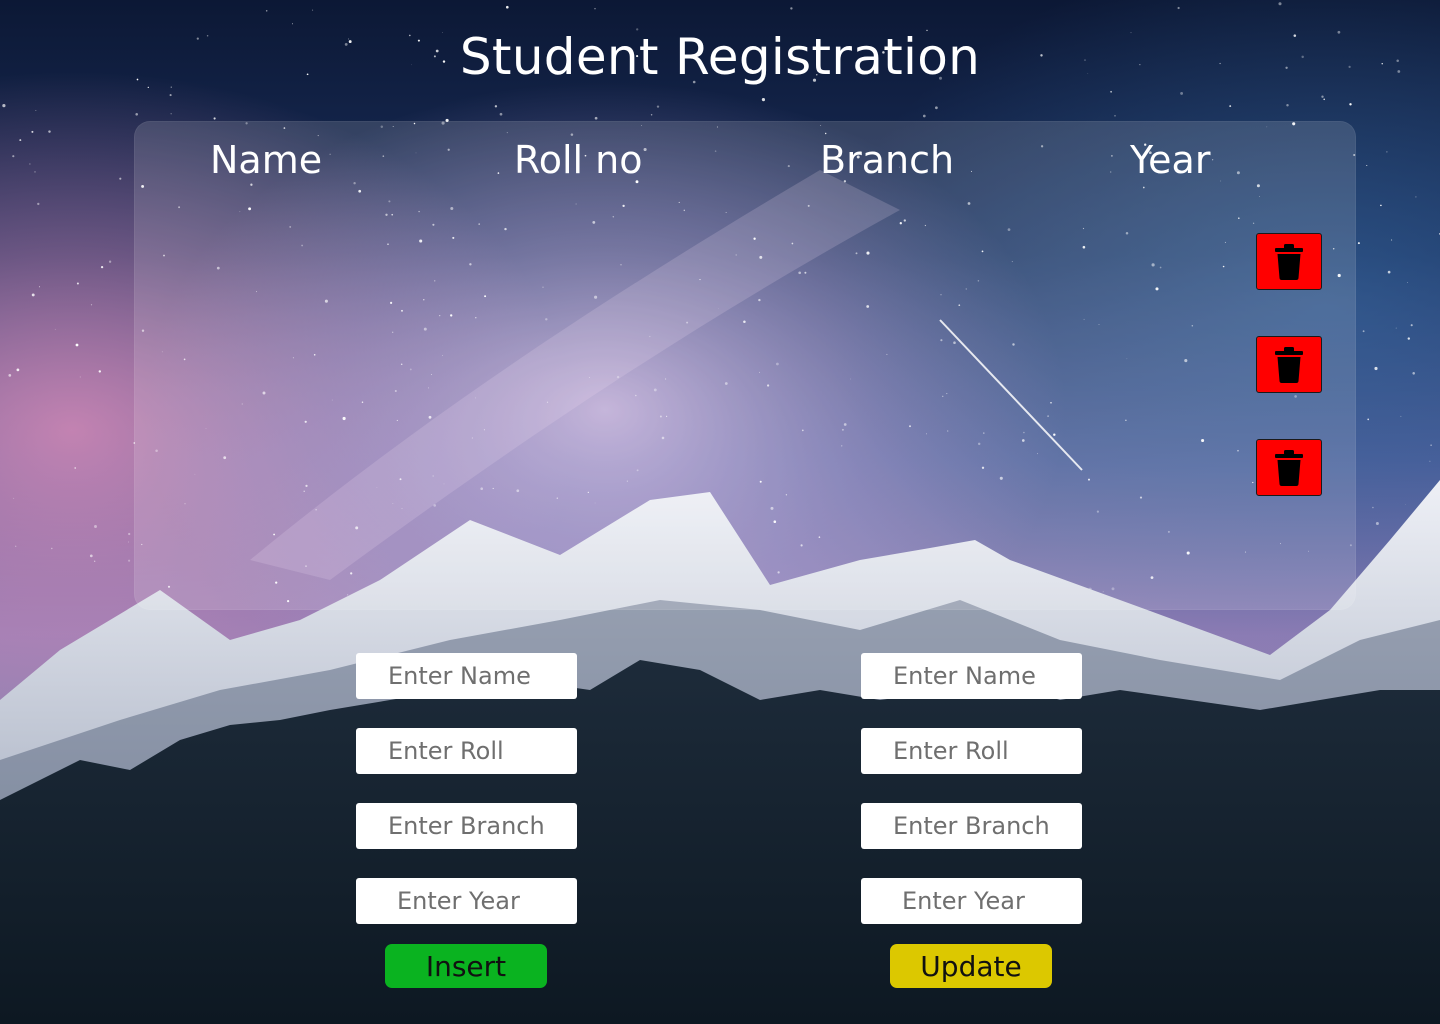 The image size is (1440, 1024). What do you see at coordinates (971, 826) in the screenshot?
I see `update-branch-input` at bounding box center [971, 826].